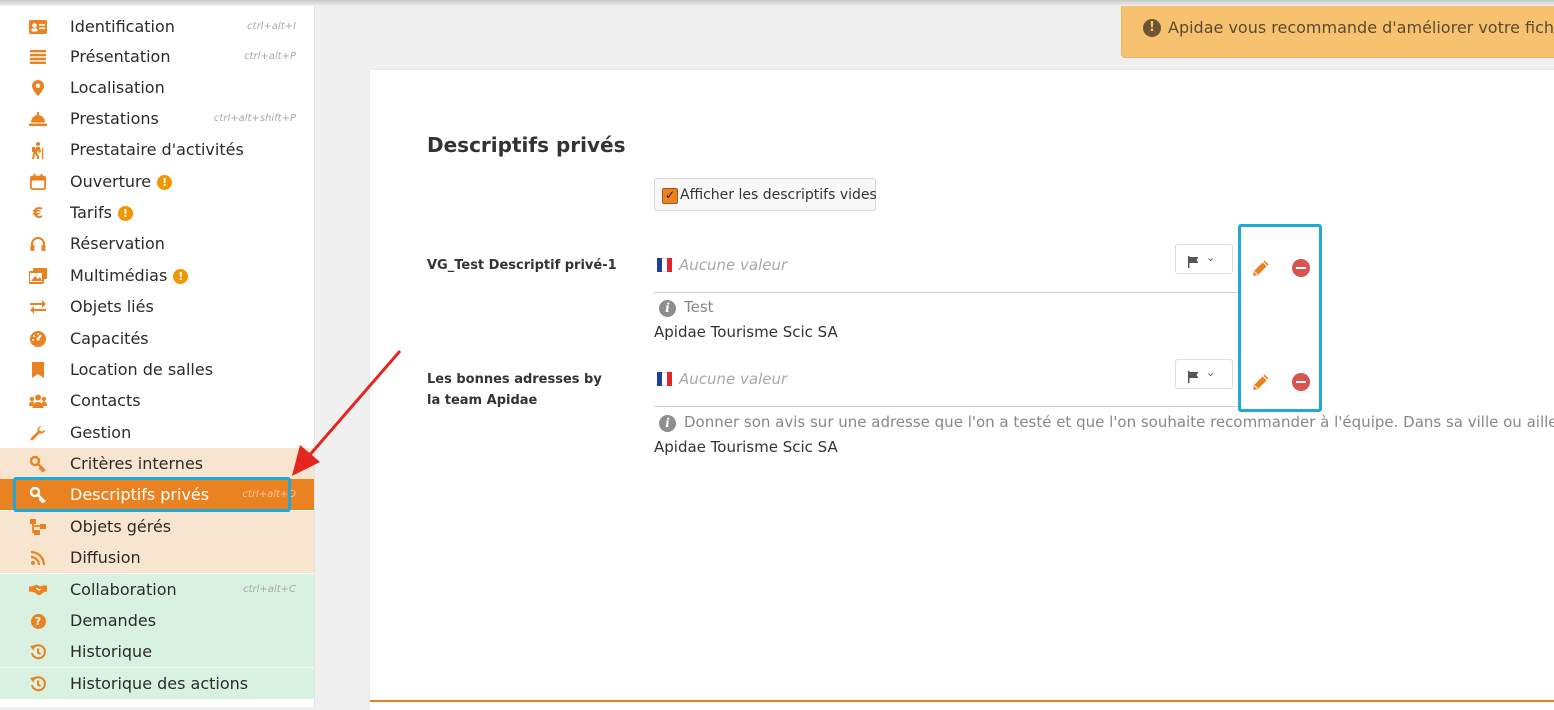  What do you see at coordinates (38, 307) in the screenshot?
I see `exchange-icon` at bounding box center [38, 307].